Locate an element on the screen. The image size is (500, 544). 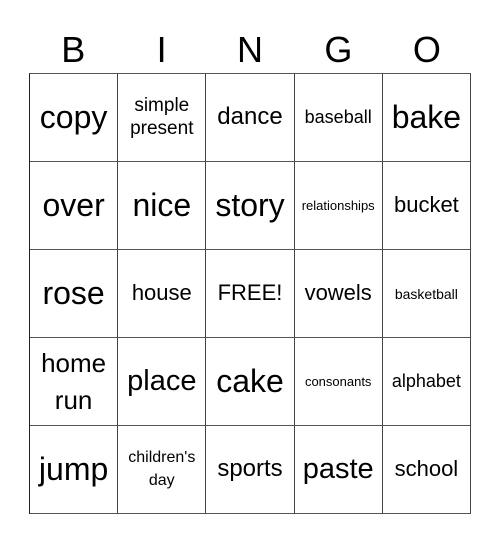
bingo-cell: simple present is located at coordinates (162, 118).